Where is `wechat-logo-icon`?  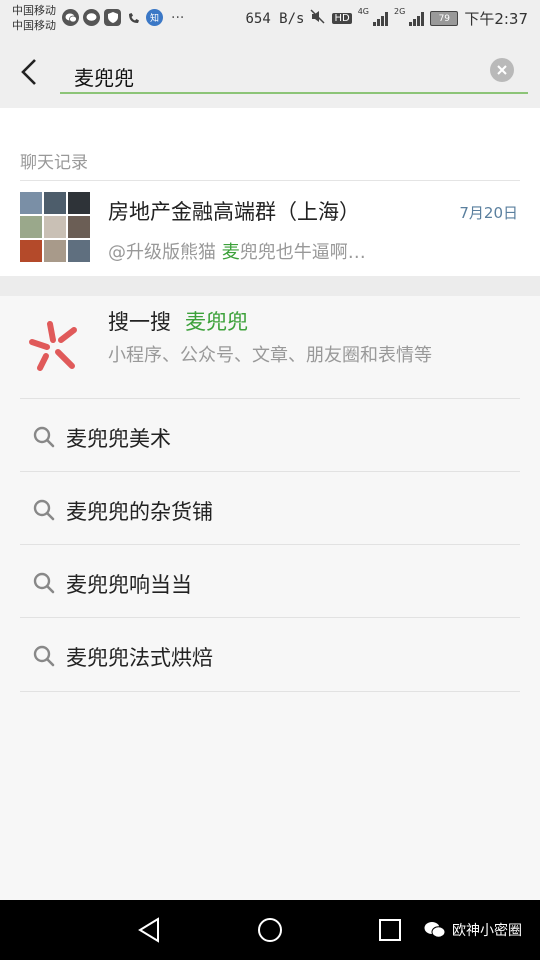
wechat-logo-icon is located at coordinates (435, 930).